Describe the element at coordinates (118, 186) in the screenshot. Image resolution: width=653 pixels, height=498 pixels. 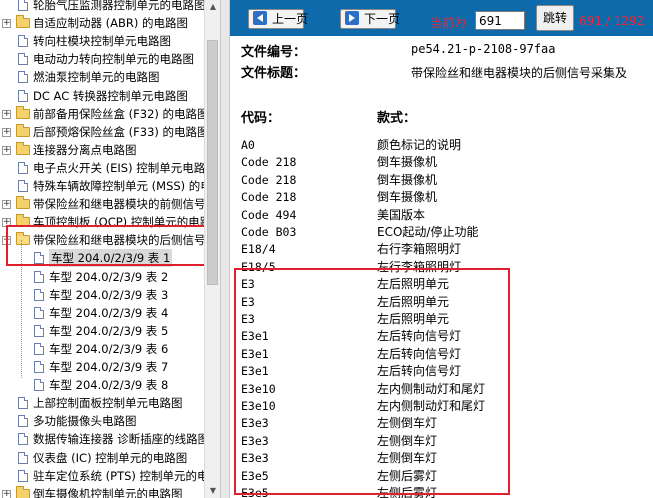
I see `tree-item-label: 特殊车辆故障控制单元 (MSS) 的电` at that location.